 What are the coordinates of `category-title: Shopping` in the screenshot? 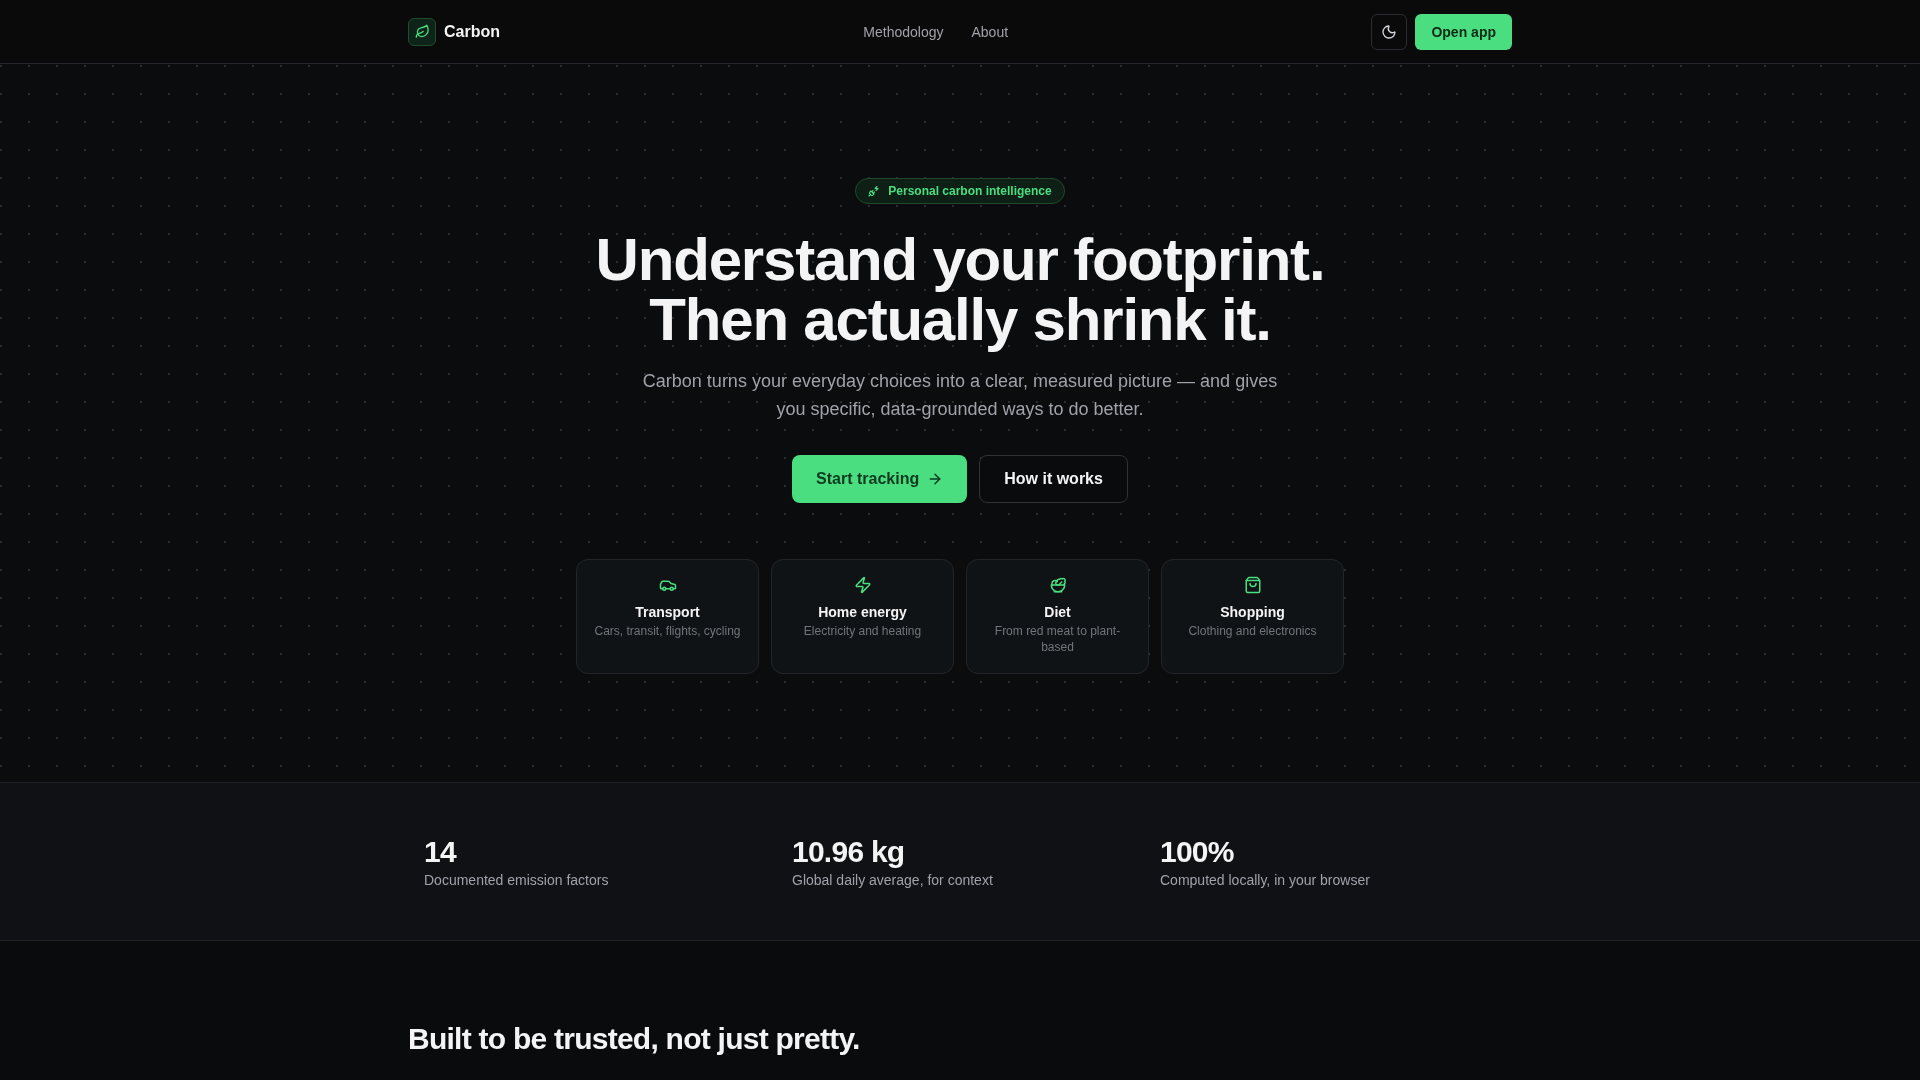 It's located at (1252, 612).